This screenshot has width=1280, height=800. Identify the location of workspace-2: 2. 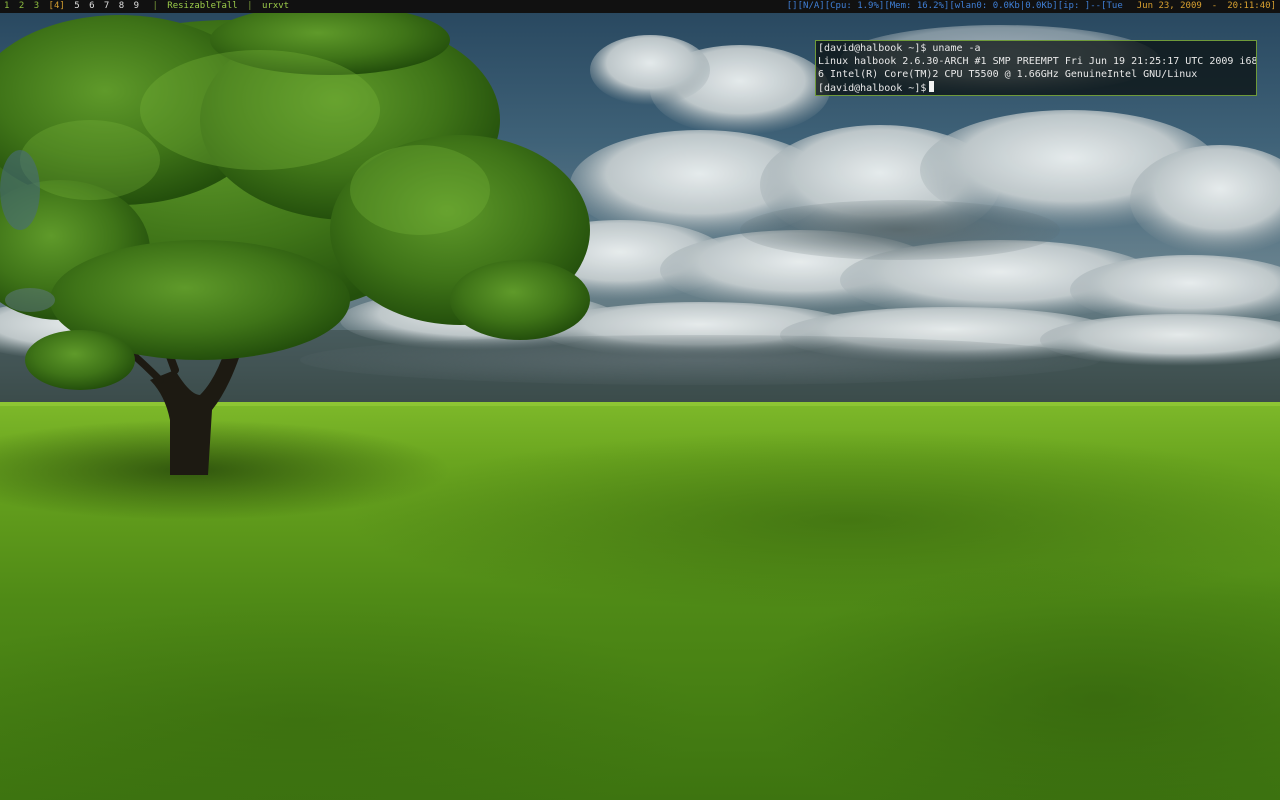
(21, 6).